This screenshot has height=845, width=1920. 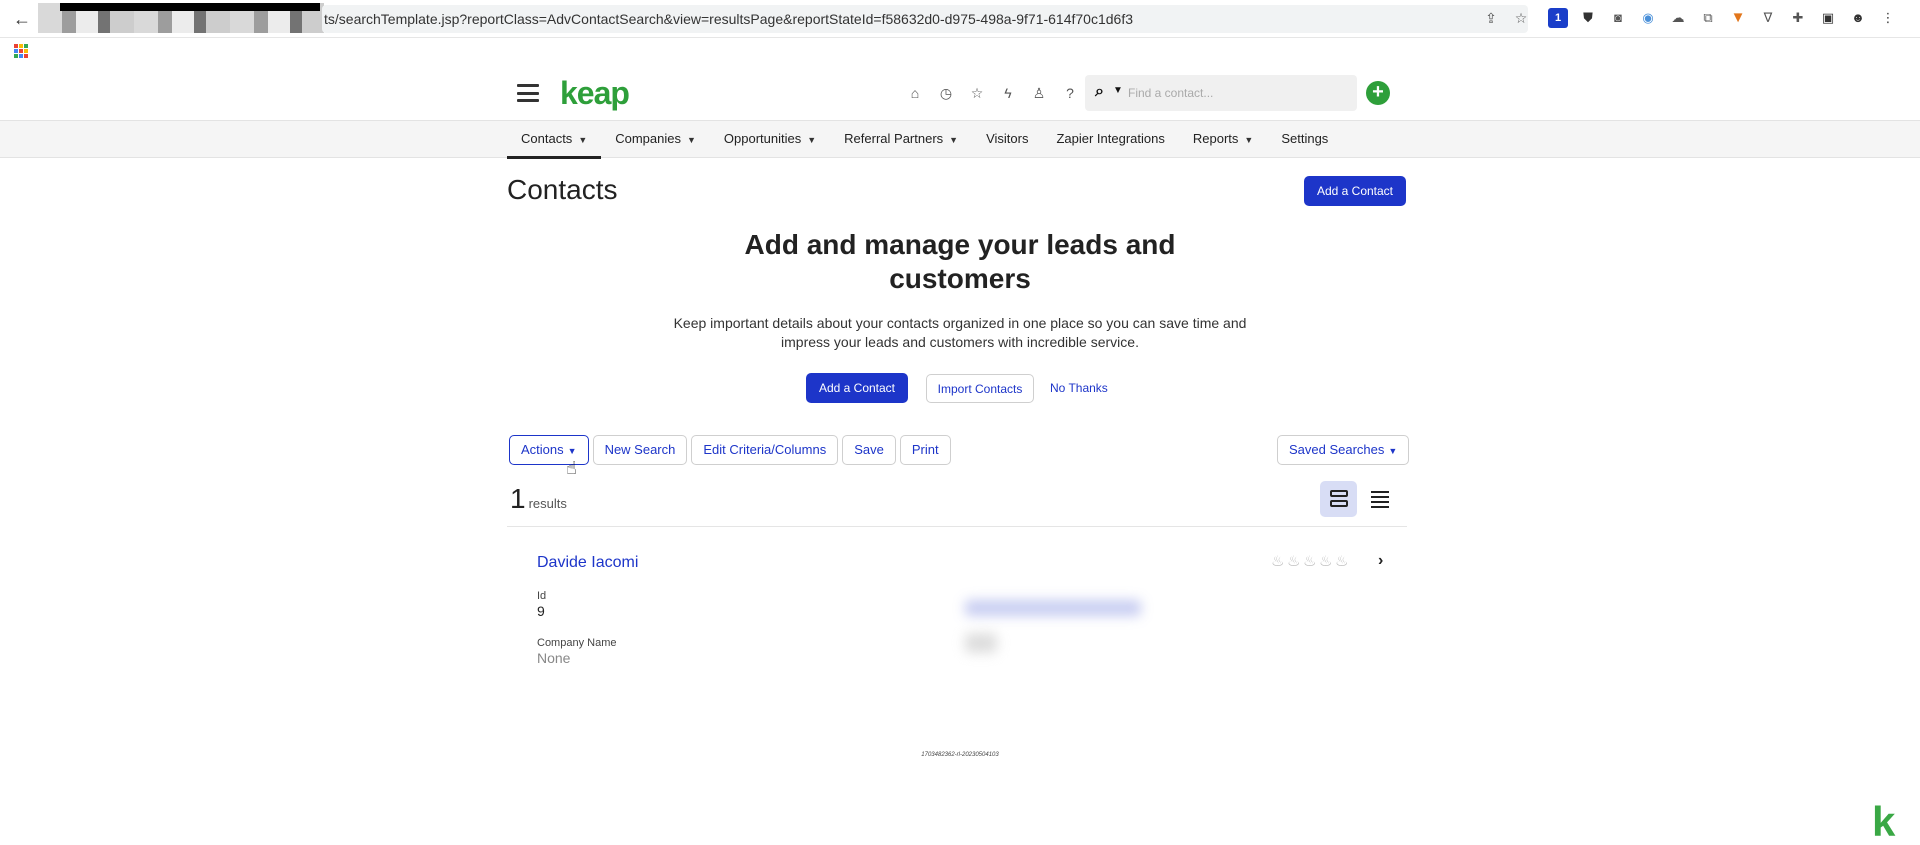 I want to click on cloud-extension-icon: ☁, so click(x=1678, y=18).